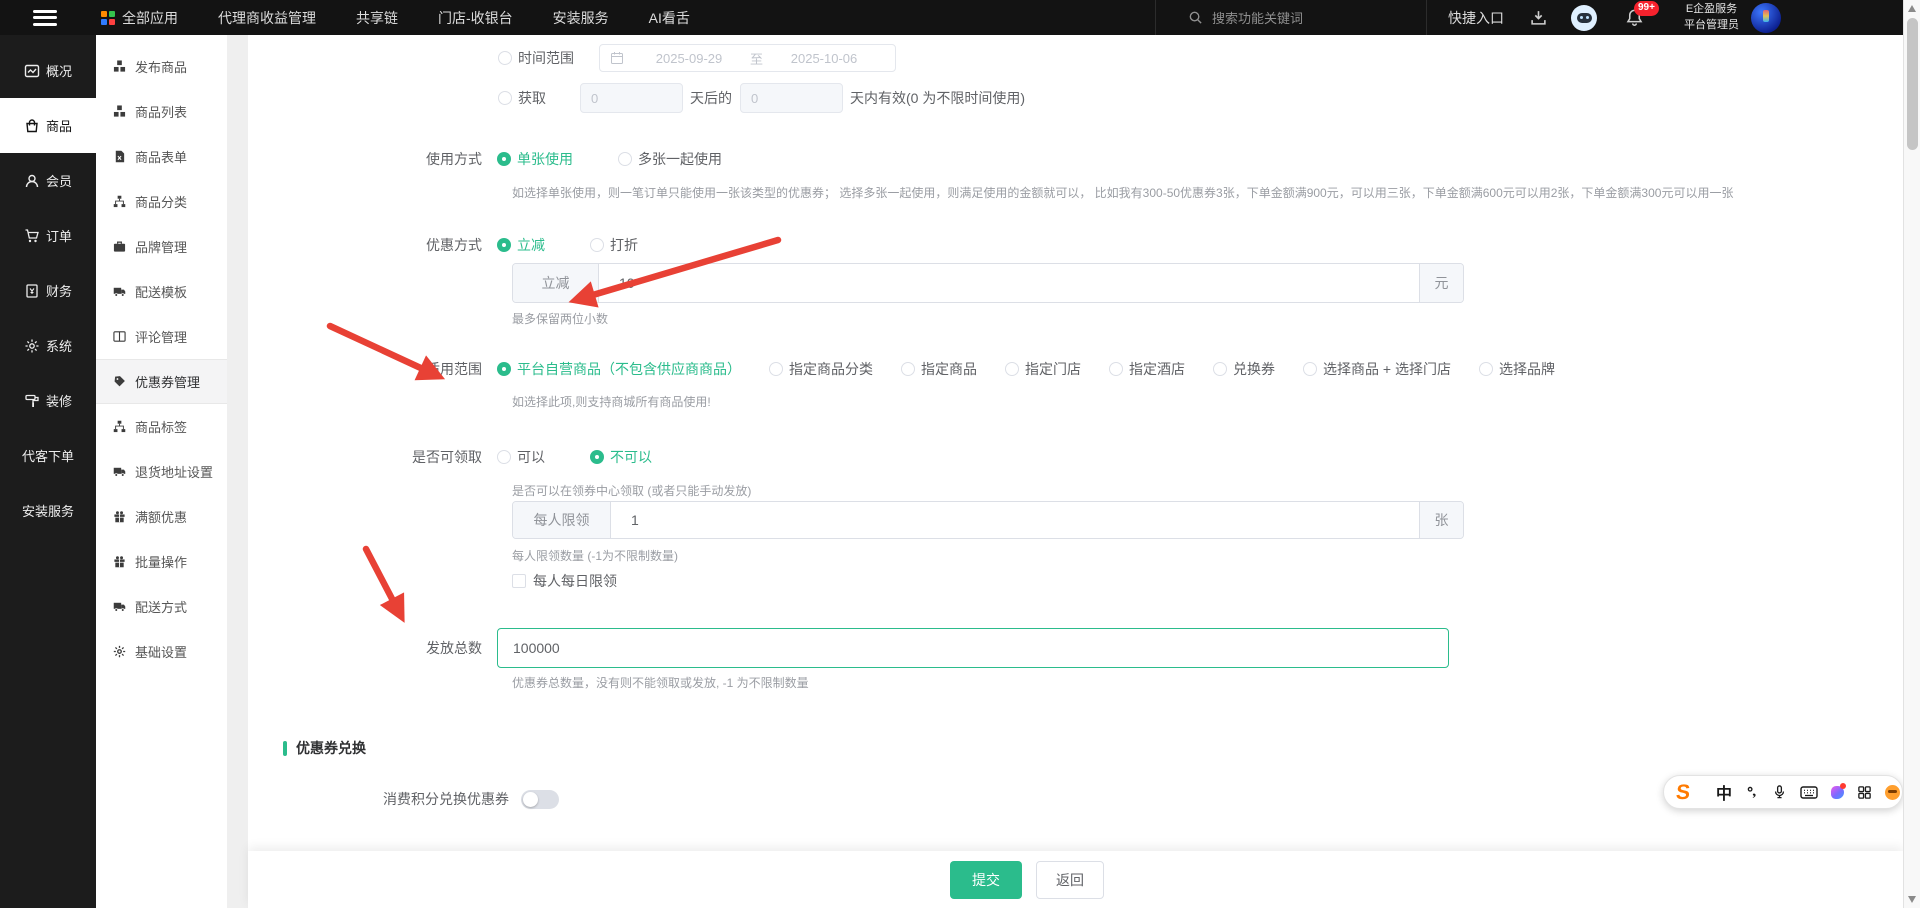  What do you see at coordinates (1527, 369) in the screenshot?
I see `radio-option-label: 选择品牌` at bounding box center [1527, 369].